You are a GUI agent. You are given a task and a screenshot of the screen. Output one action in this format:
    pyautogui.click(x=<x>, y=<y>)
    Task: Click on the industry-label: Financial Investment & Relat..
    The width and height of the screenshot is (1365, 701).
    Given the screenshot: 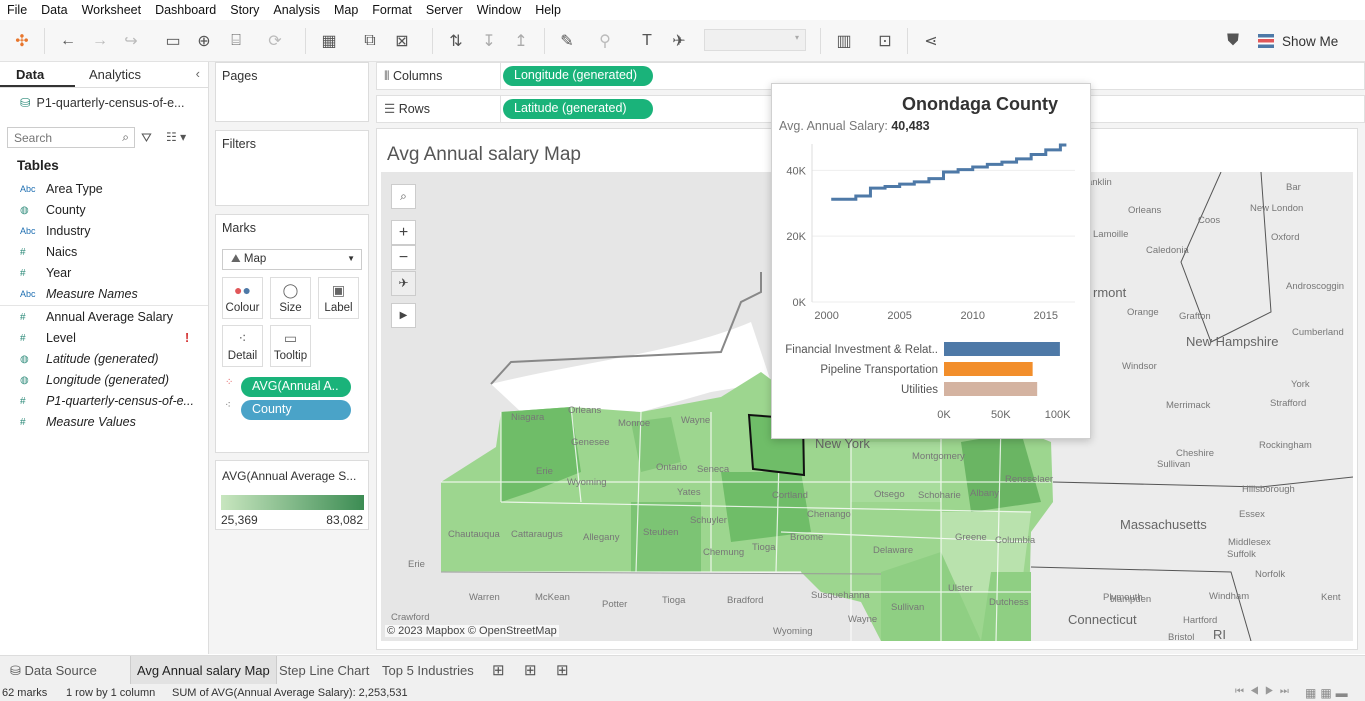 What is the action you would take?
    pyautogui.click(x=861, y=350)
    